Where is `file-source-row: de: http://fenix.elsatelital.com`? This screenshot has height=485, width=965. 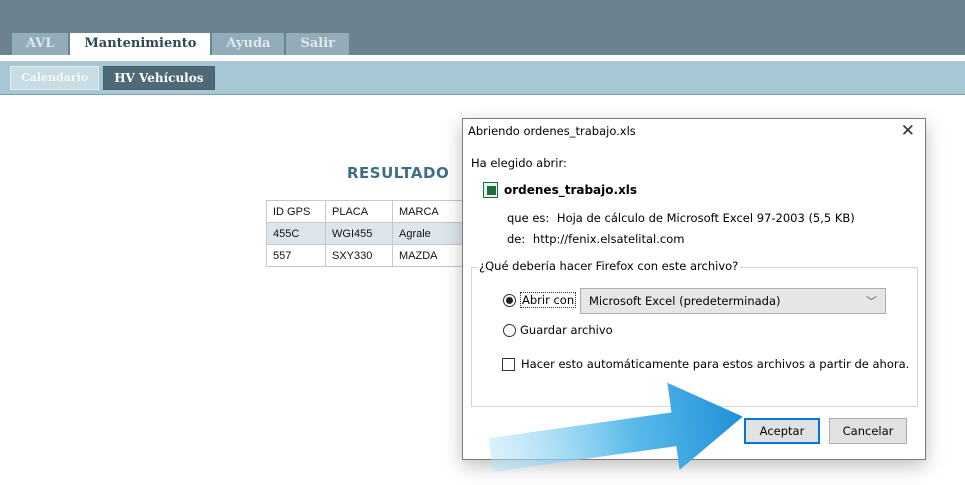
file-source-row: de: http://fenix.elsatelital.com is located at coordinates (595, 239).